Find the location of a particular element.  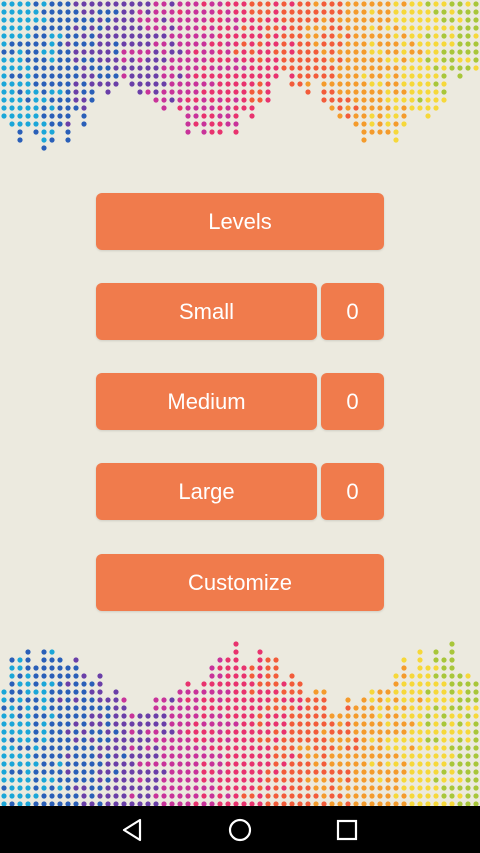

small-count-value: 0 is located at coordinates (352, 311).